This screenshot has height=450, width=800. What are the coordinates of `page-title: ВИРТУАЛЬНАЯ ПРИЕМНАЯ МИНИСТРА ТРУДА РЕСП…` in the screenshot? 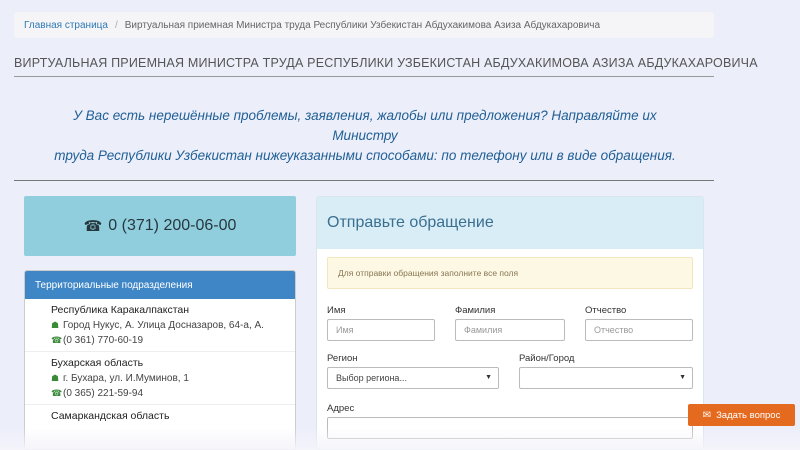 It's located at (386, 66).